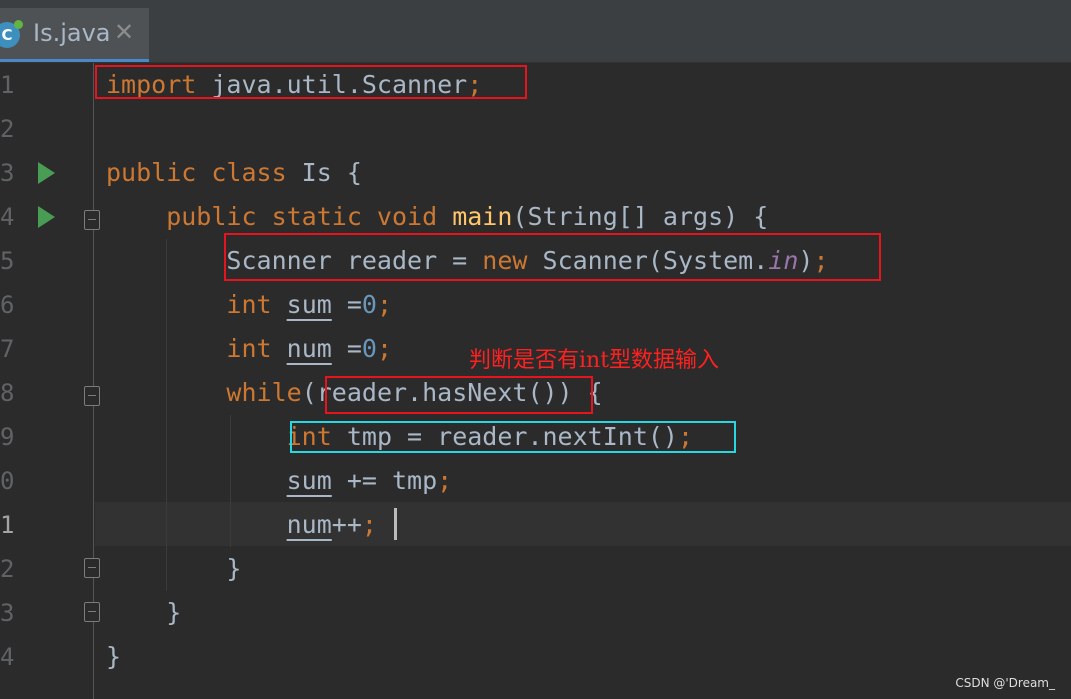 The height and width of the screenshot is (699, 1071). Describe the element at coordinates (482, 216) in the screenshot. I see `code-token: main` at that location.